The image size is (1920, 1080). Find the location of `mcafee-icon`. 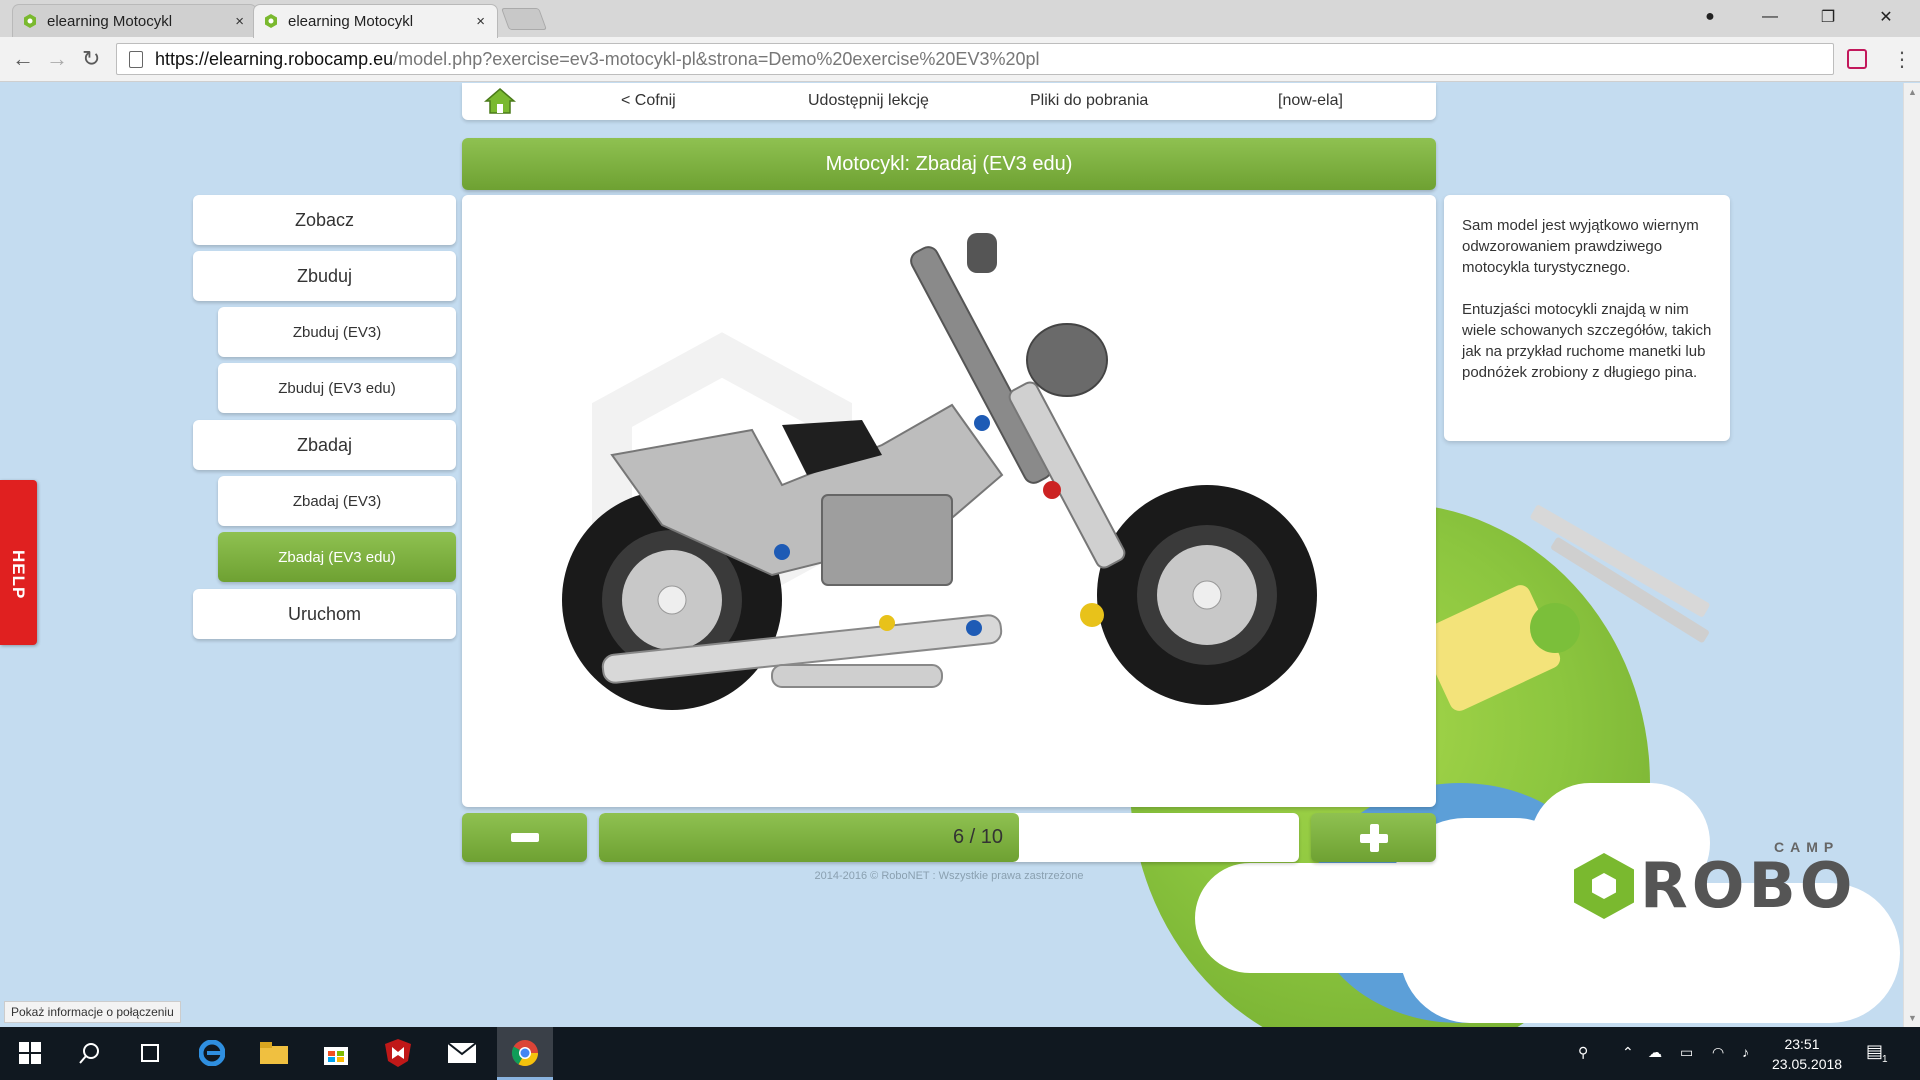

mcafee-icon is located at coordinates (398, 1053).